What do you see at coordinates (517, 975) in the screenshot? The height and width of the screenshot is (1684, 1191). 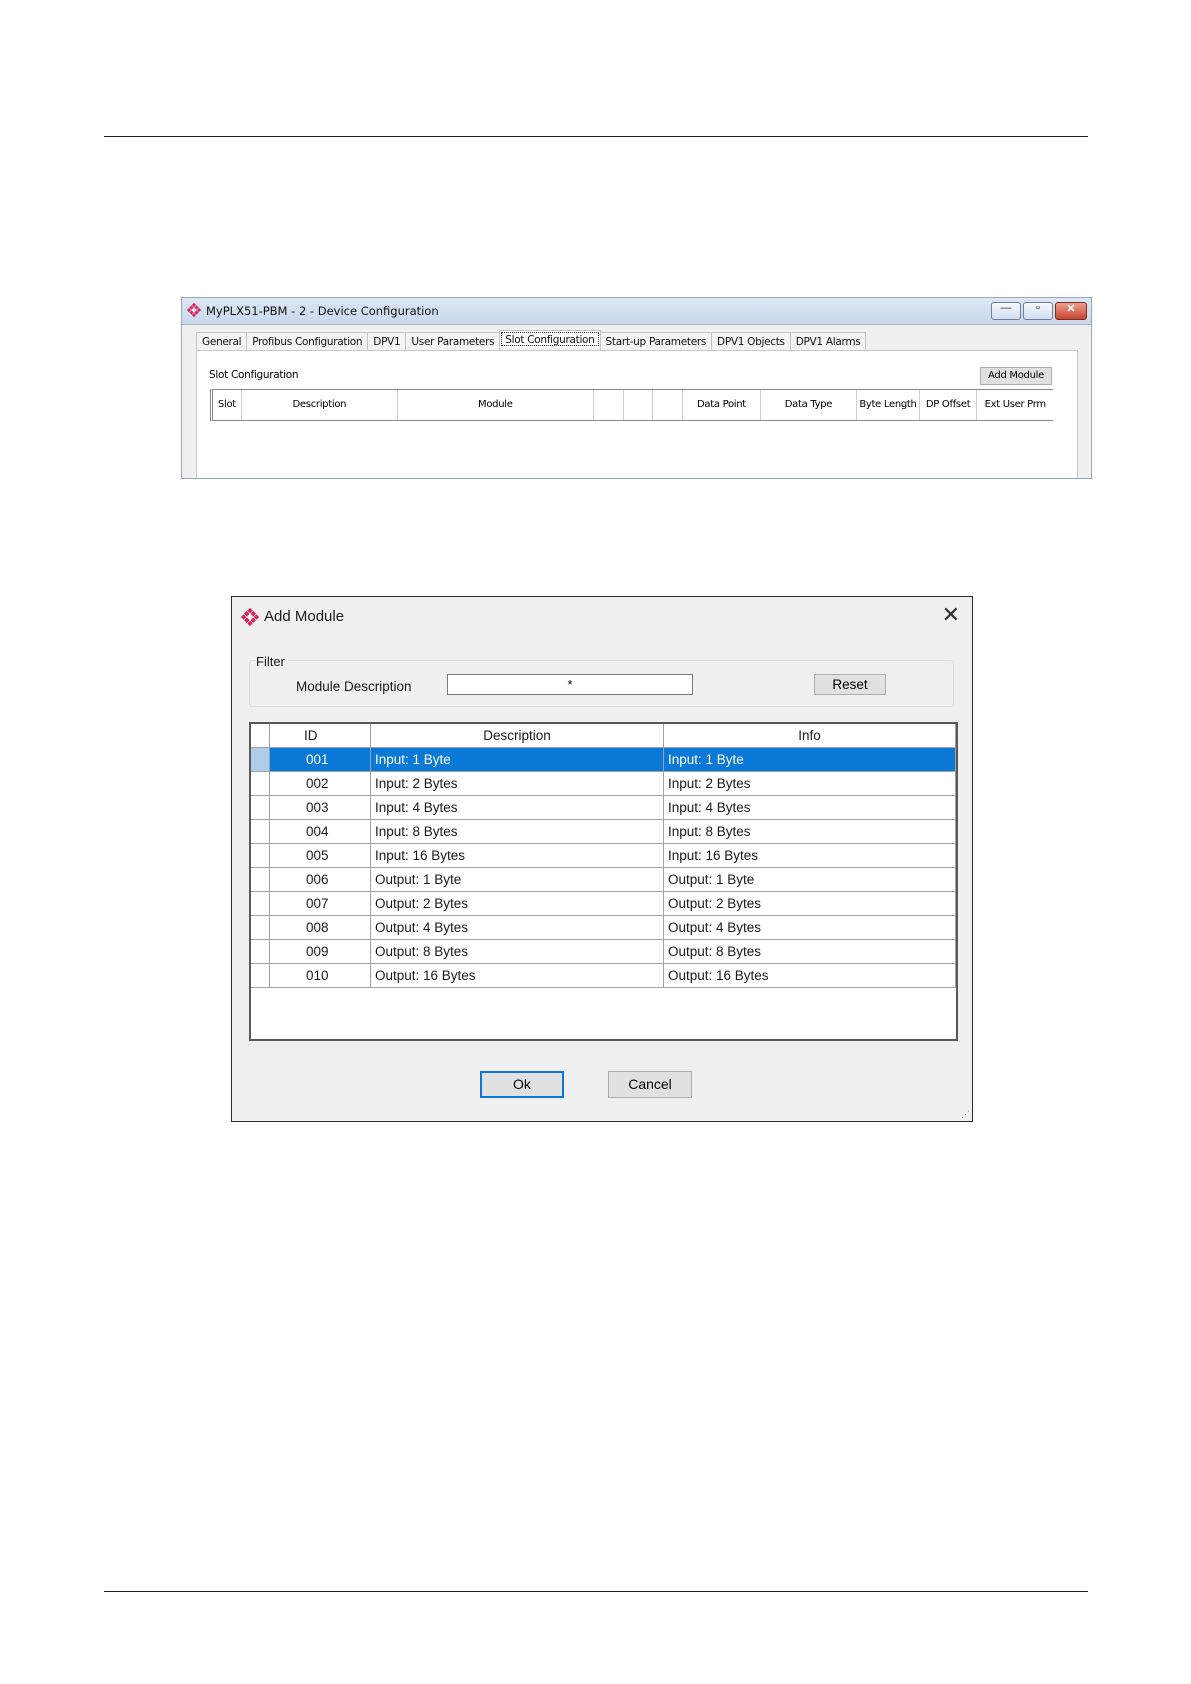 I see `cell-description: Output: 16 Bytes` at bounding box center [517, 975].